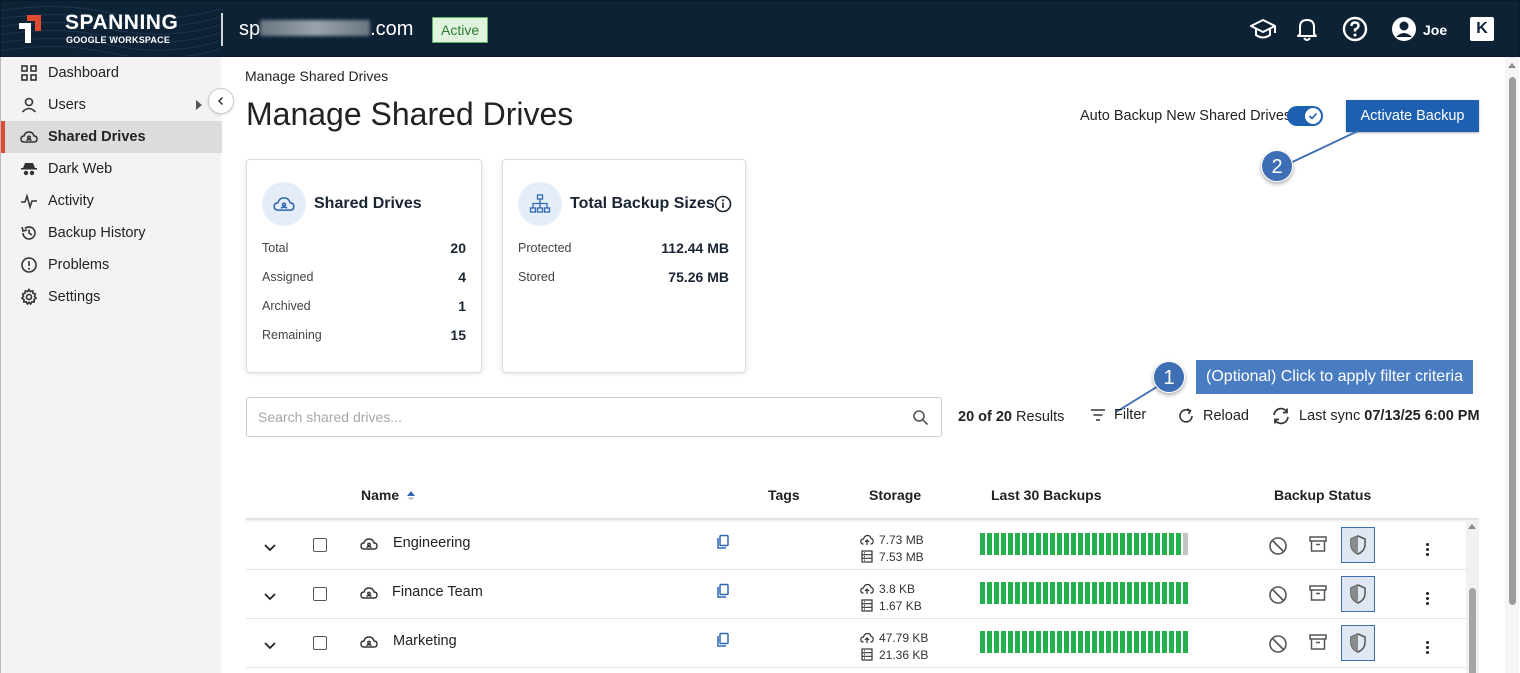 The width and height of the screenshot is (1520, 673). What do you see at coordinates (723, 204) in the screenshot?
I see `info-icon` at bounding box center [723, 204].